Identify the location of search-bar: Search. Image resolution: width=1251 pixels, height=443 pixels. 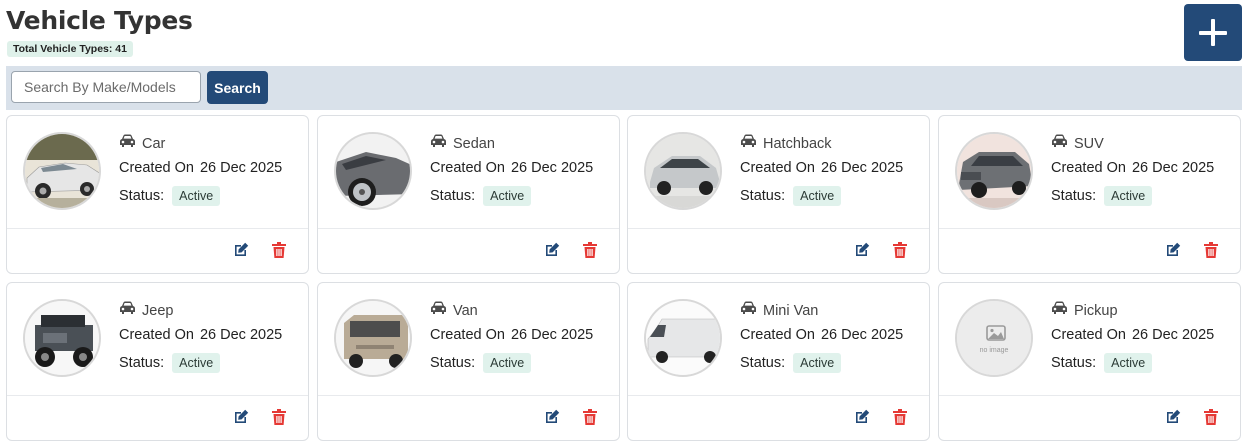
(624, 88).